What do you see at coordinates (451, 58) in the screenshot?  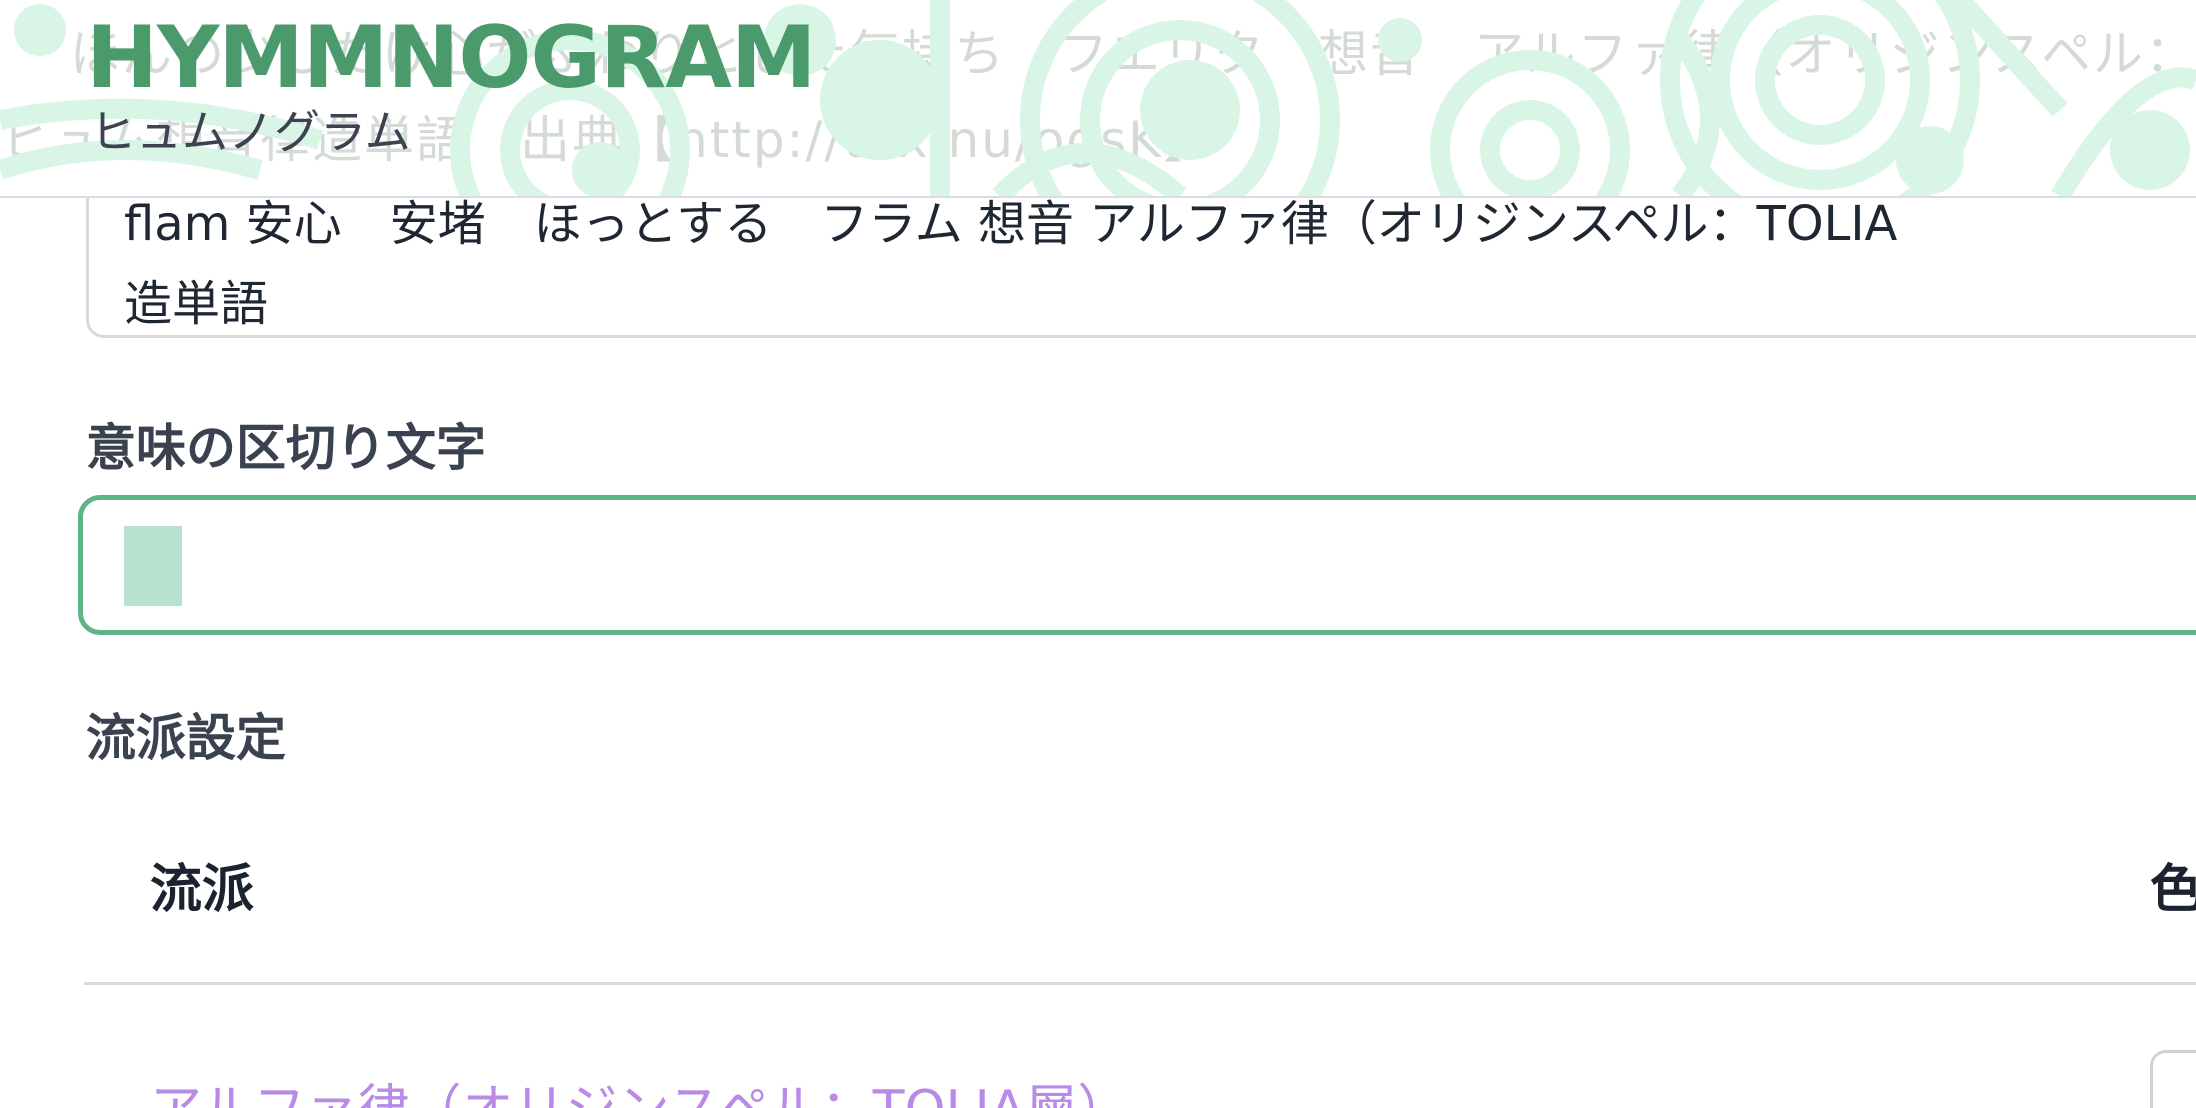 I see `app-logo: HYMMNOGRAM` at bounding box center [451, 58].